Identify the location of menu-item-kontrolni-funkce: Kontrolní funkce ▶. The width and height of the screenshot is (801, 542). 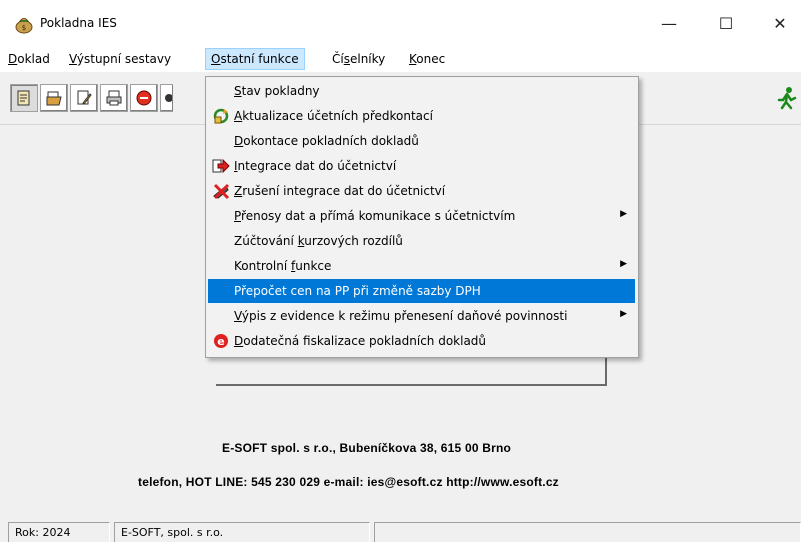
(421, 266).